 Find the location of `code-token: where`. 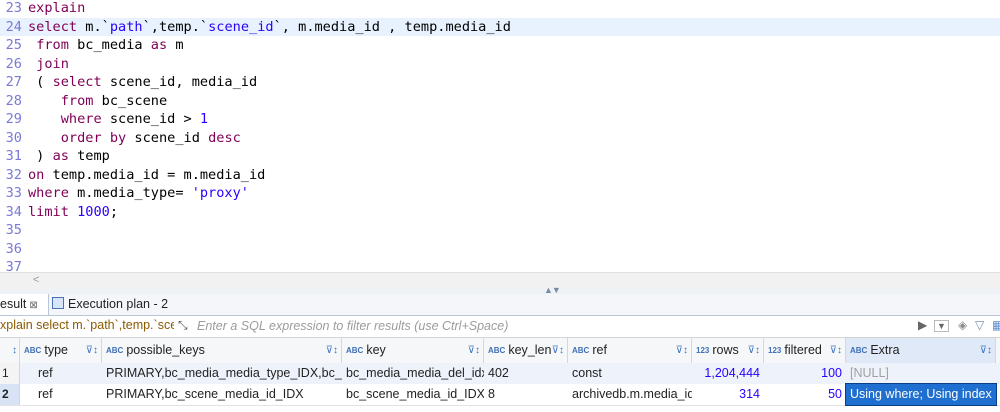

code-token: where is located at coordinates (81, 119).